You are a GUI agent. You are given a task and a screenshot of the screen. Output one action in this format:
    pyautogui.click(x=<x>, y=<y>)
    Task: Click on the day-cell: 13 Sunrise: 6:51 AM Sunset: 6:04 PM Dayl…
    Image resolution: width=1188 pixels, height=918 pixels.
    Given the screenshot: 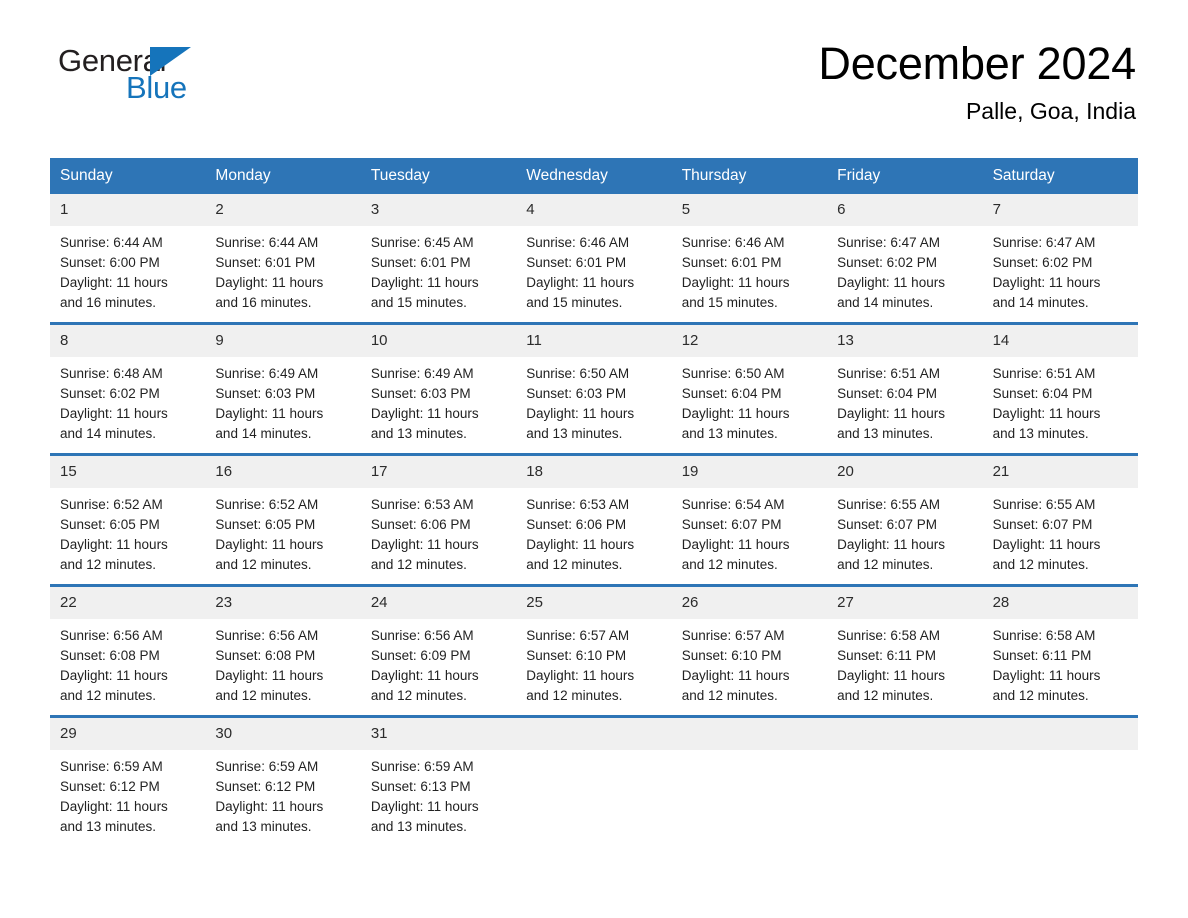 What is the action you would take?
    pyautogui.click(x=905, y=385)
    